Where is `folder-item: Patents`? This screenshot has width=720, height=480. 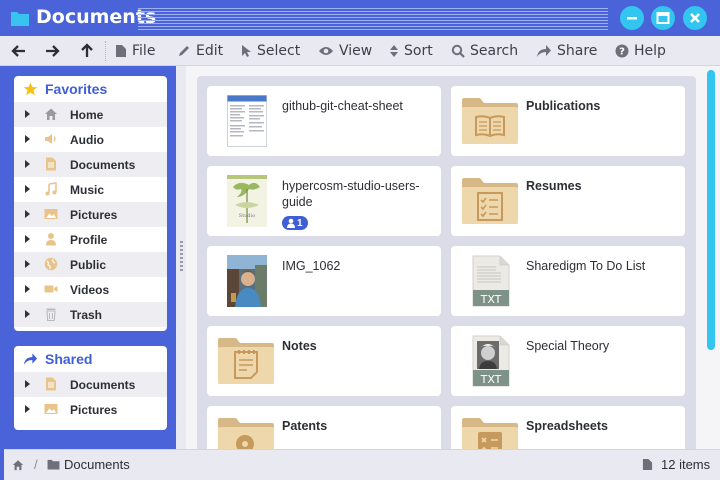
folder-item: Patents is located at coordinates (324, 427).